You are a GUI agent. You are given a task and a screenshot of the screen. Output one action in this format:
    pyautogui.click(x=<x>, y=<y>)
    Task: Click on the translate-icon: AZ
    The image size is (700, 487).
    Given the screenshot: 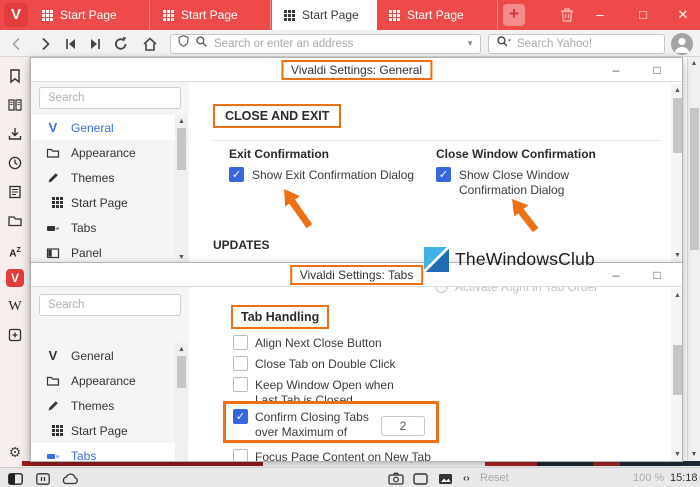 What is the action you would take?
    pyautogui.click(x=15, y=251)
    